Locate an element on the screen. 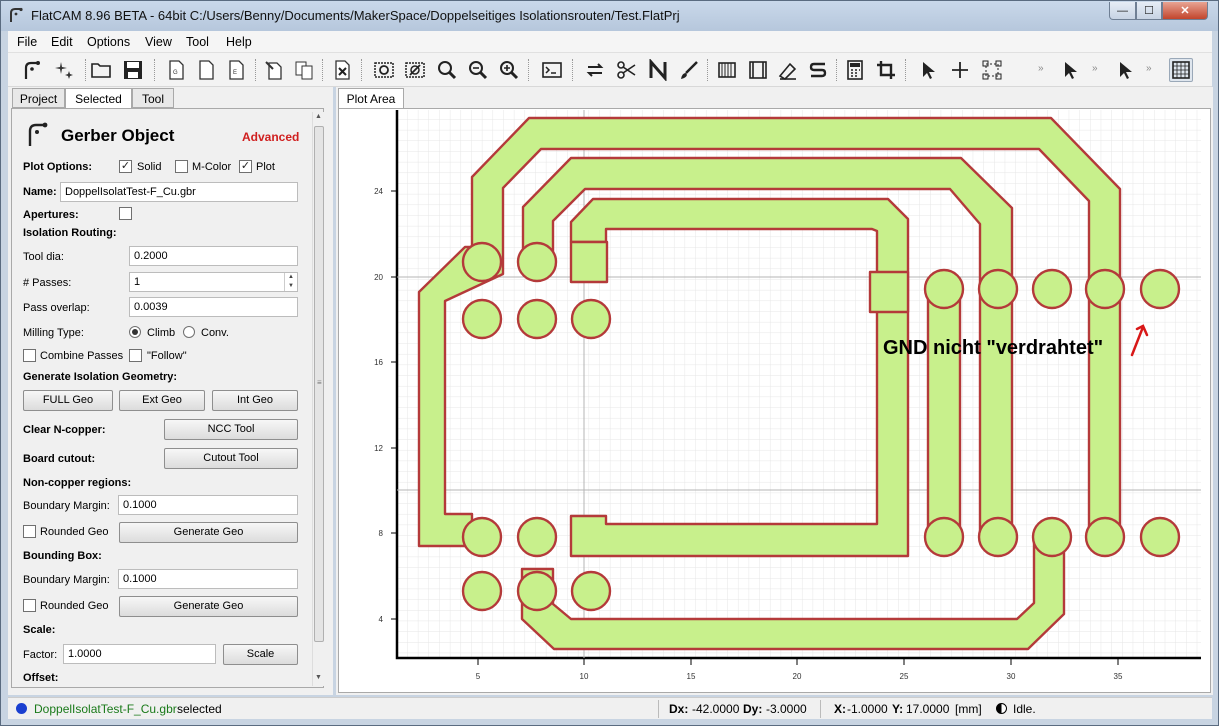 Image resolution: width=1219 pixels, height=726 pixels. factor-field: 1.0000 is located at coordinates (139, 654).